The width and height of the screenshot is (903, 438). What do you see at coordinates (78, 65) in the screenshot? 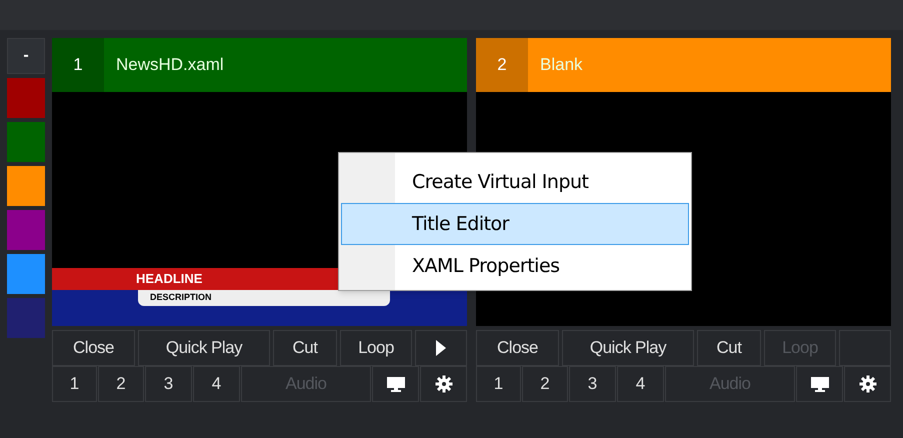
I see `input-number: 1` at bounding box center [78, 65].